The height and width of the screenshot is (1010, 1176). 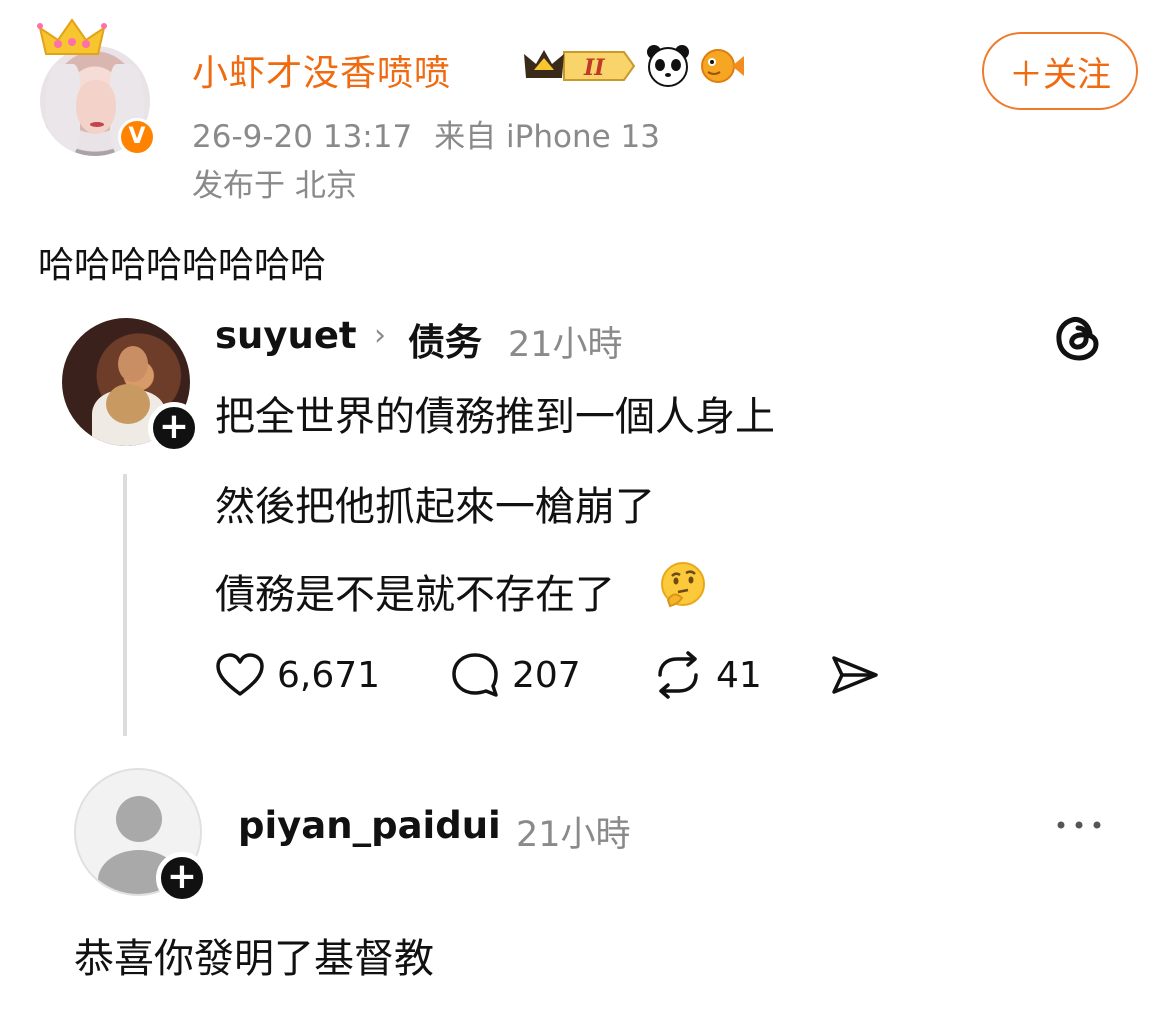 What do you see at coordinates (369, 825) in the screenshot?
I see `reply-username: piyan_paidui` at bounding box center [369, 825].